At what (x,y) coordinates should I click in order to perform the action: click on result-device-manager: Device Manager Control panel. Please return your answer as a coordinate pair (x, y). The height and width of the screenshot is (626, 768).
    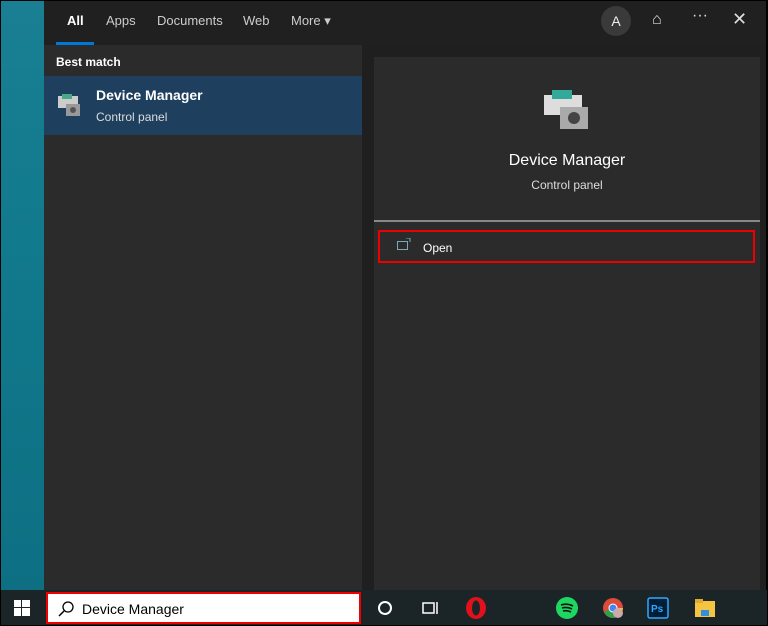
    Looking at the image, I should click on (203, 105).